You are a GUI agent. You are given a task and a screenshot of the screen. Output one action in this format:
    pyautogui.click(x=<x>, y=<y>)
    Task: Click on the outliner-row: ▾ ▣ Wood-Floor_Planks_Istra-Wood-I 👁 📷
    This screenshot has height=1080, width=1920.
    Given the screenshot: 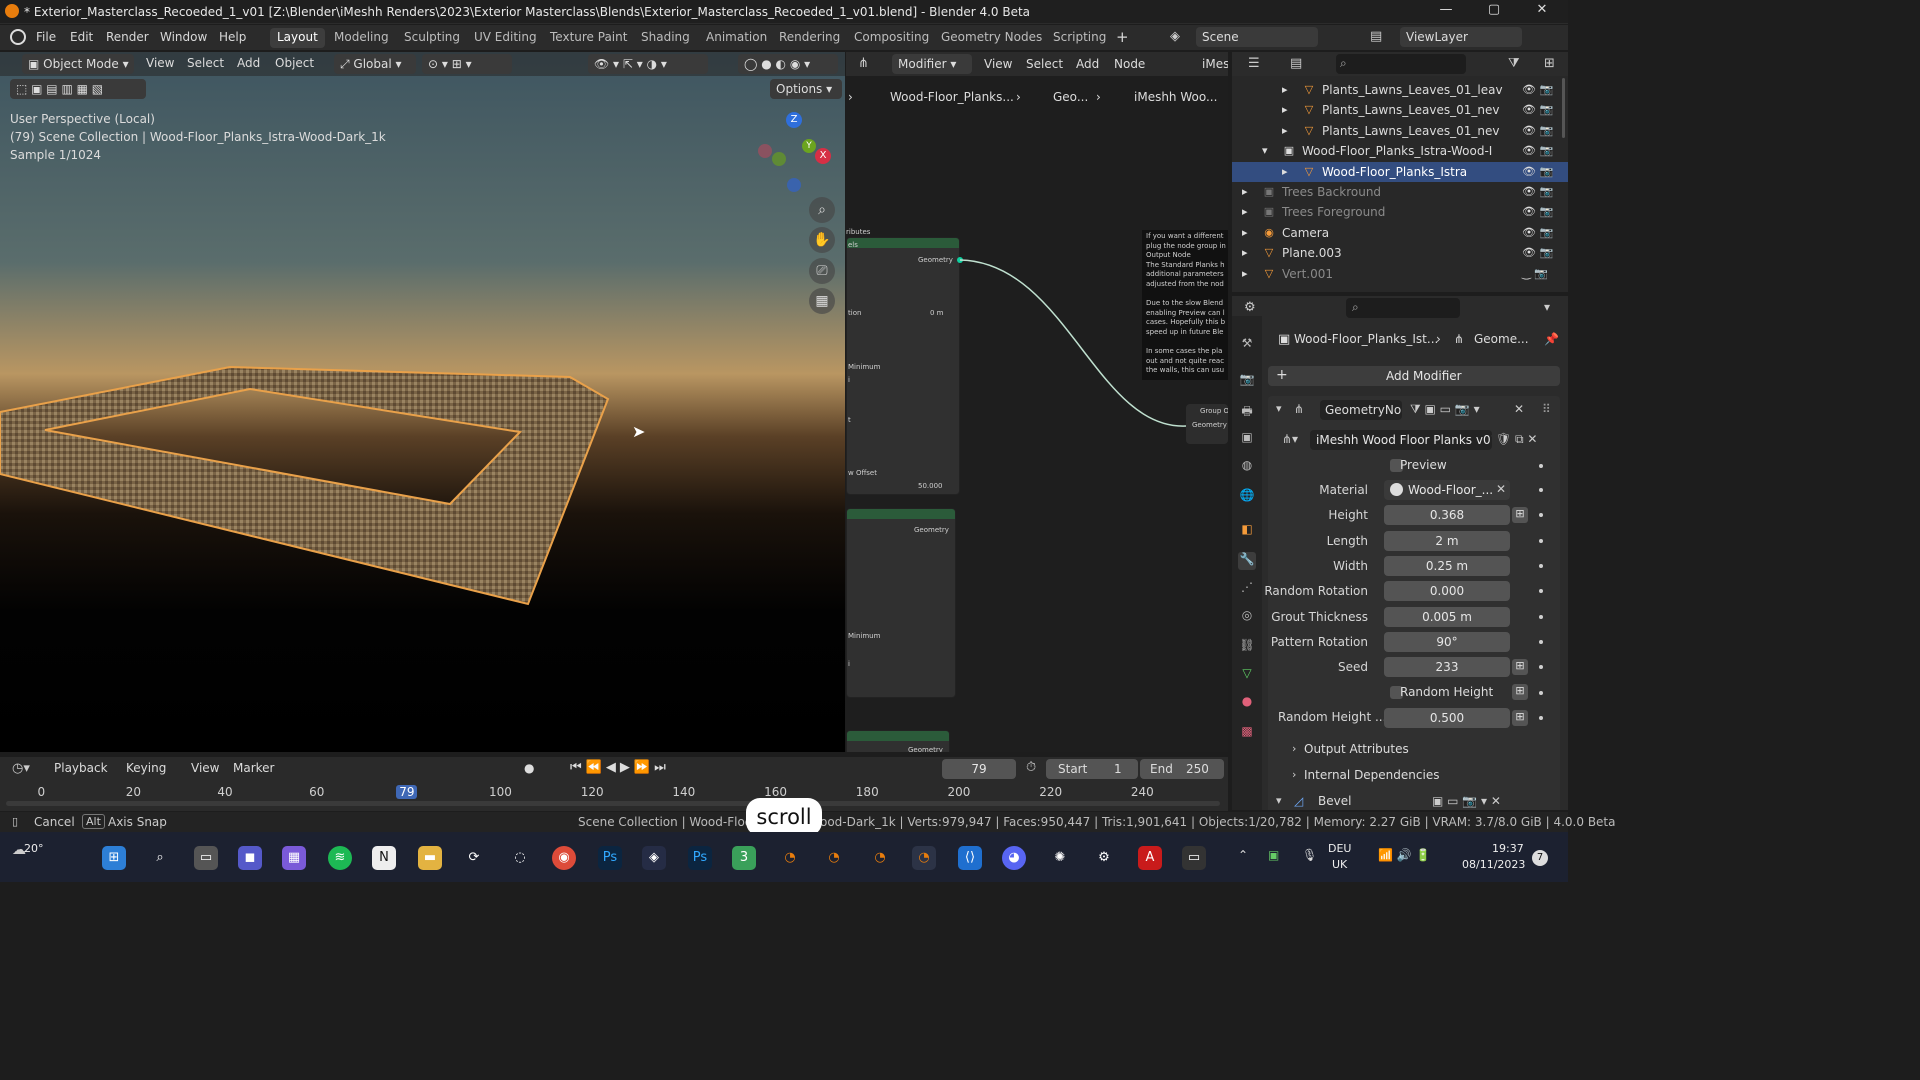 What is the action you would take?
    pyautogui.click(x=1400, y=151)
    